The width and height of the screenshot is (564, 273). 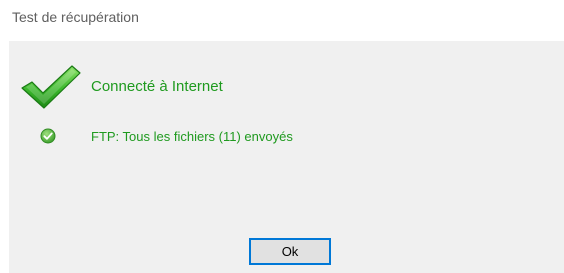 I want to click on big-green-checkmark-icon, so click(x=51, y=87).